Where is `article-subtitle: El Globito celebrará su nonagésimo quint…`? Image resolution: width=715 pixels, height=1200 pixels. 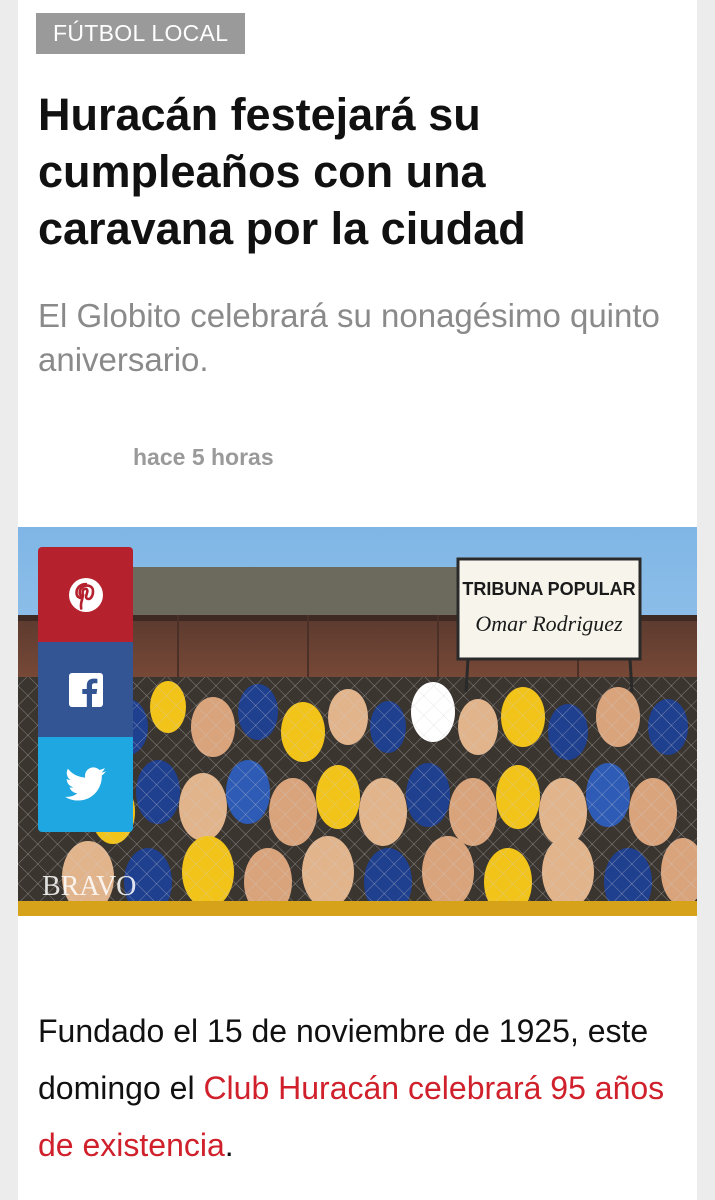 article-subtitle: El Globito celebrará su nonagésimo quint… is located at coordinates (349, 337).